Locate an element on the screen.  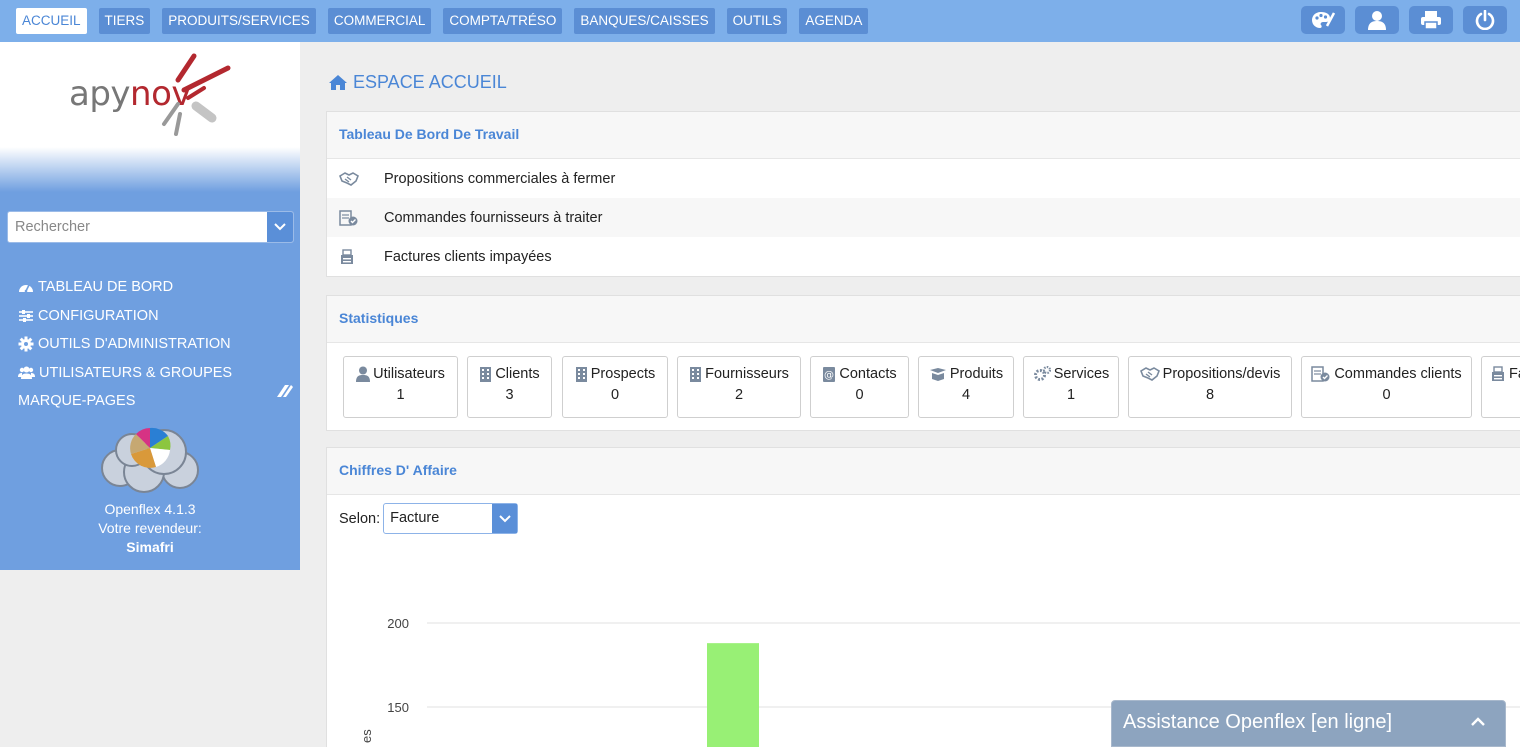
reseller-label: Votre revendeur: is located at coordinates (150, 528).